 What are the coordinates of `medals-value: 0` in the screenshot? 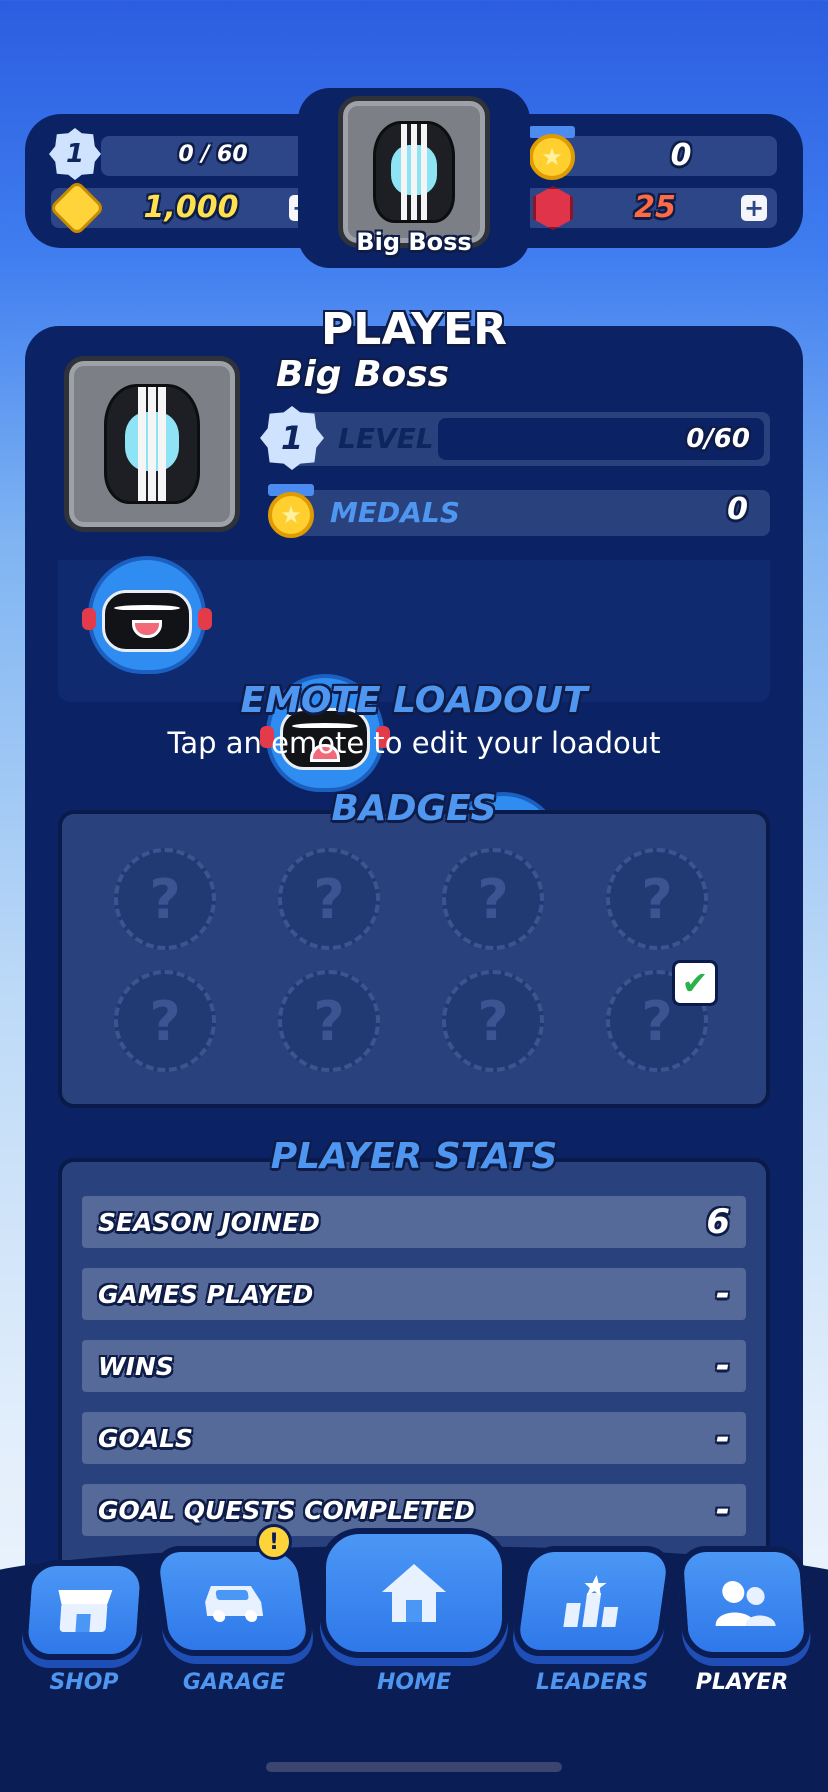 It's located at (737, 509).